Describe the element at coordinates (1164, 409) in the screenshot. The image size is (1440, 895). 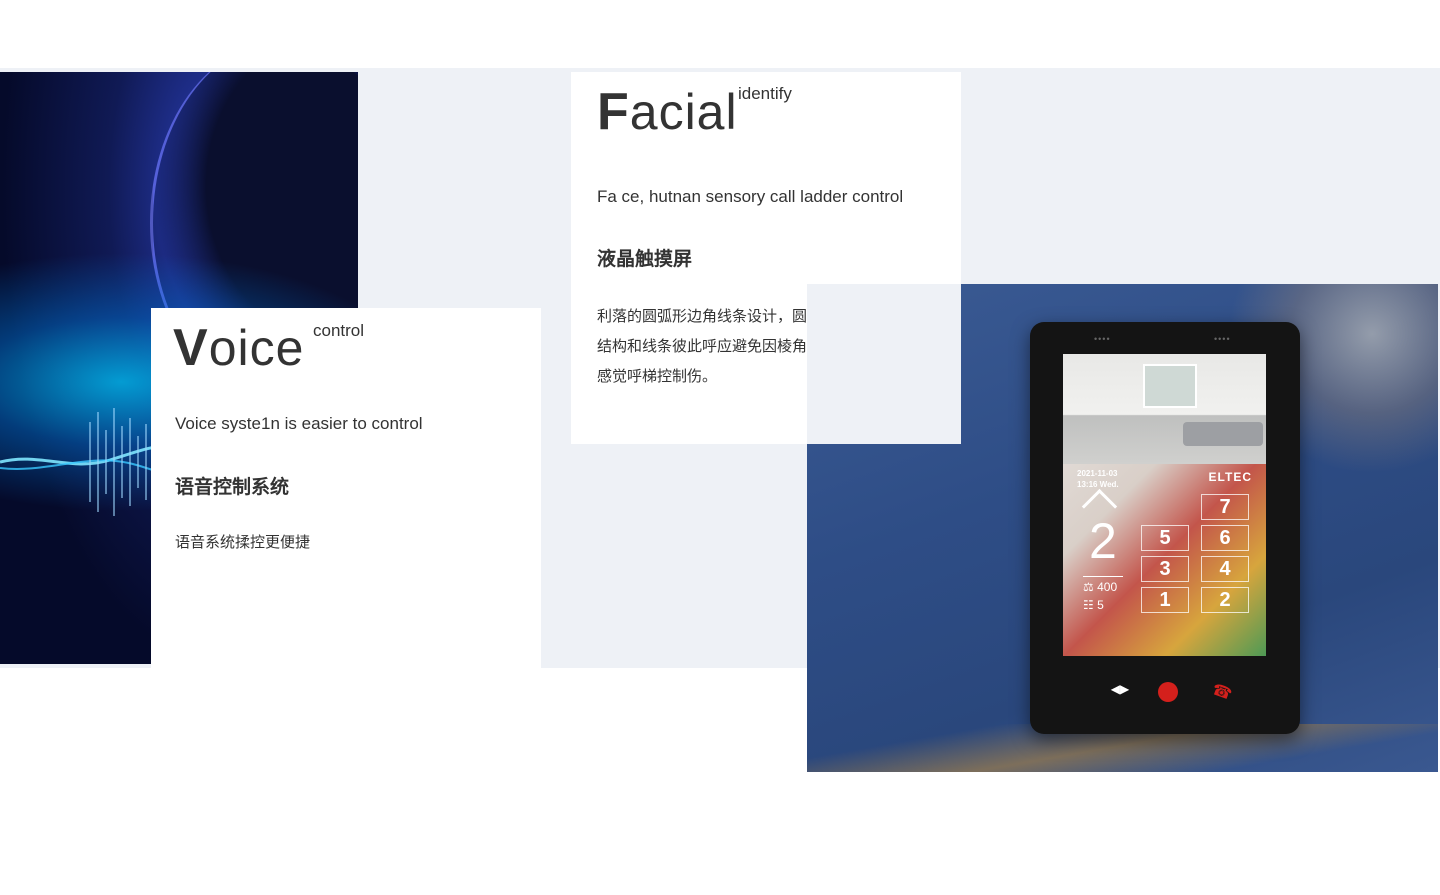
I see `room-photo` at that location.